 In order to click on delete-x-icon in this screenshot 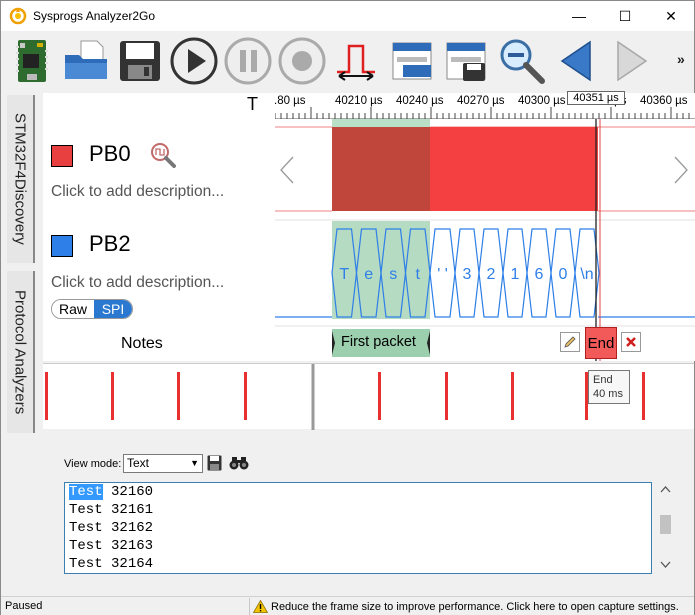, I will do `click(631, 342)`.